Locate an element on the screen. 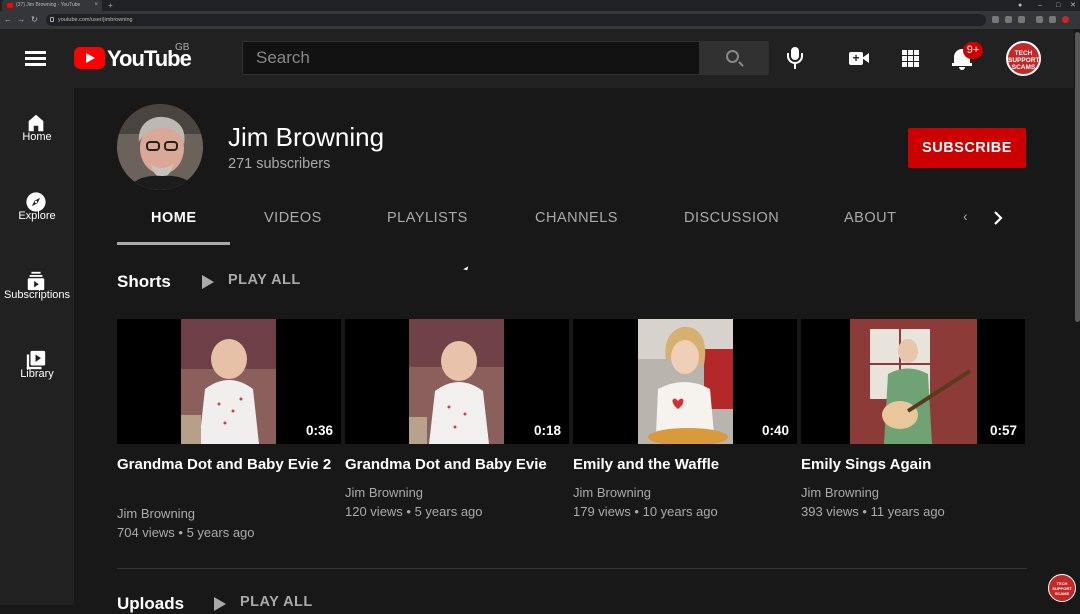  chevron-right-icon is located at coordinates (998, 218).